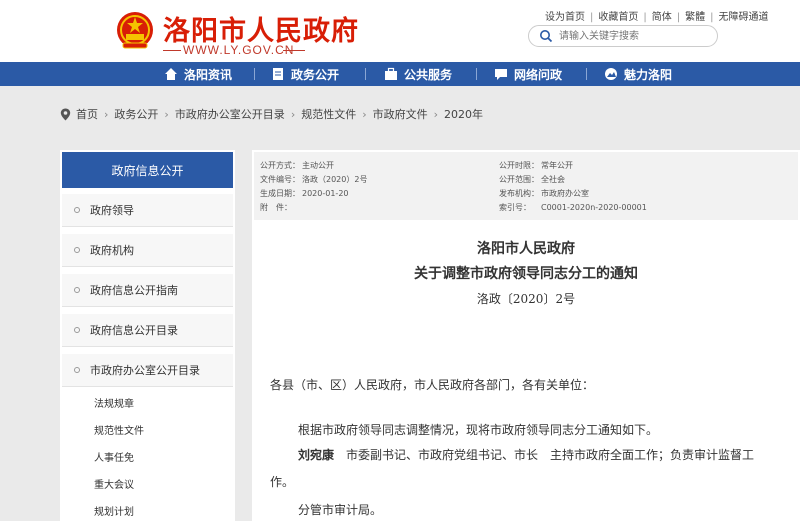  I want to click on leader-duty-paragraph: 刘宛康 市委副书记、市政府党组书记、市长 主持市政府全面工作；负责审计监督工, so click(526, 455).